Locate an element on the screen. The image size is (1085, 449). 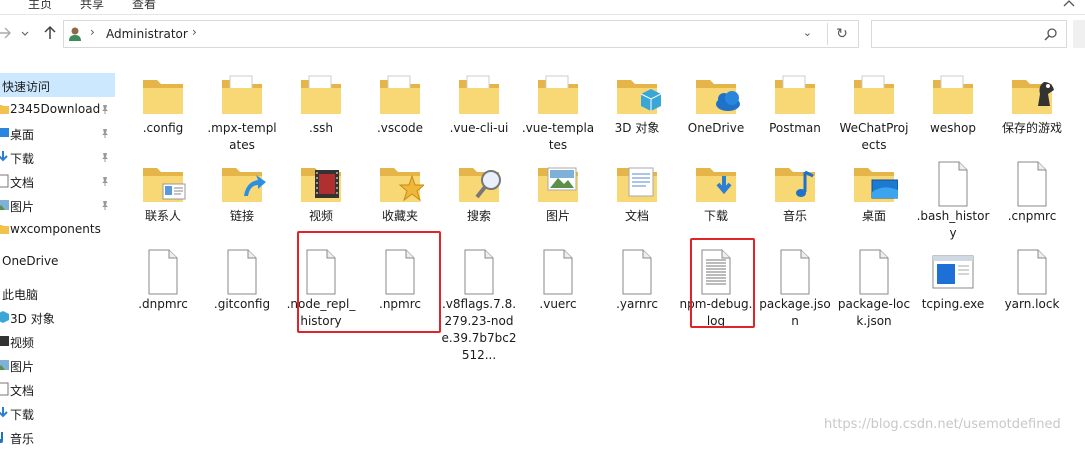
search-icon is located at coordinates (1050, 34).